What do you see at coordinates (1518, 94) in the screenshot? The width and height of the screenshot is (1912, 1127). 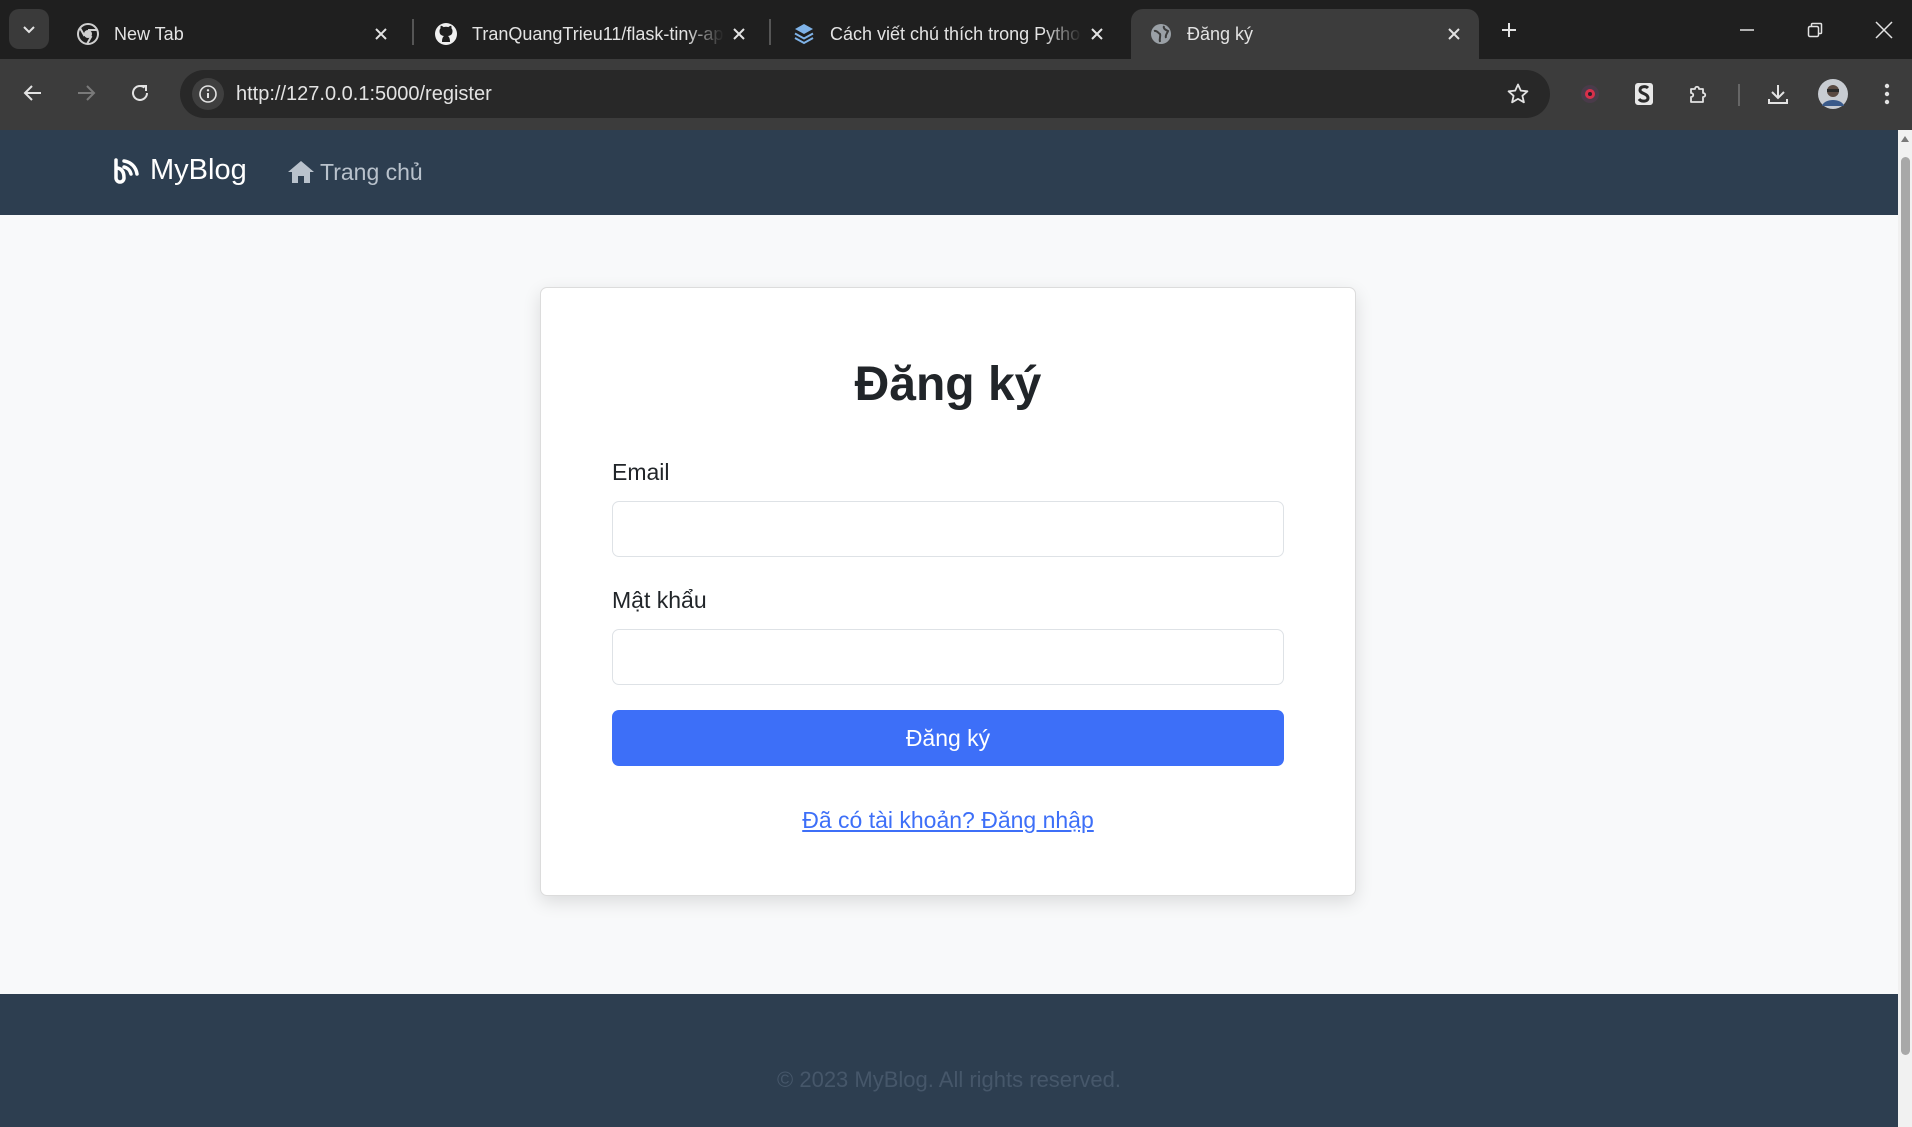 I see `bookmark-star-icon` at bounding box center [1518, 94].